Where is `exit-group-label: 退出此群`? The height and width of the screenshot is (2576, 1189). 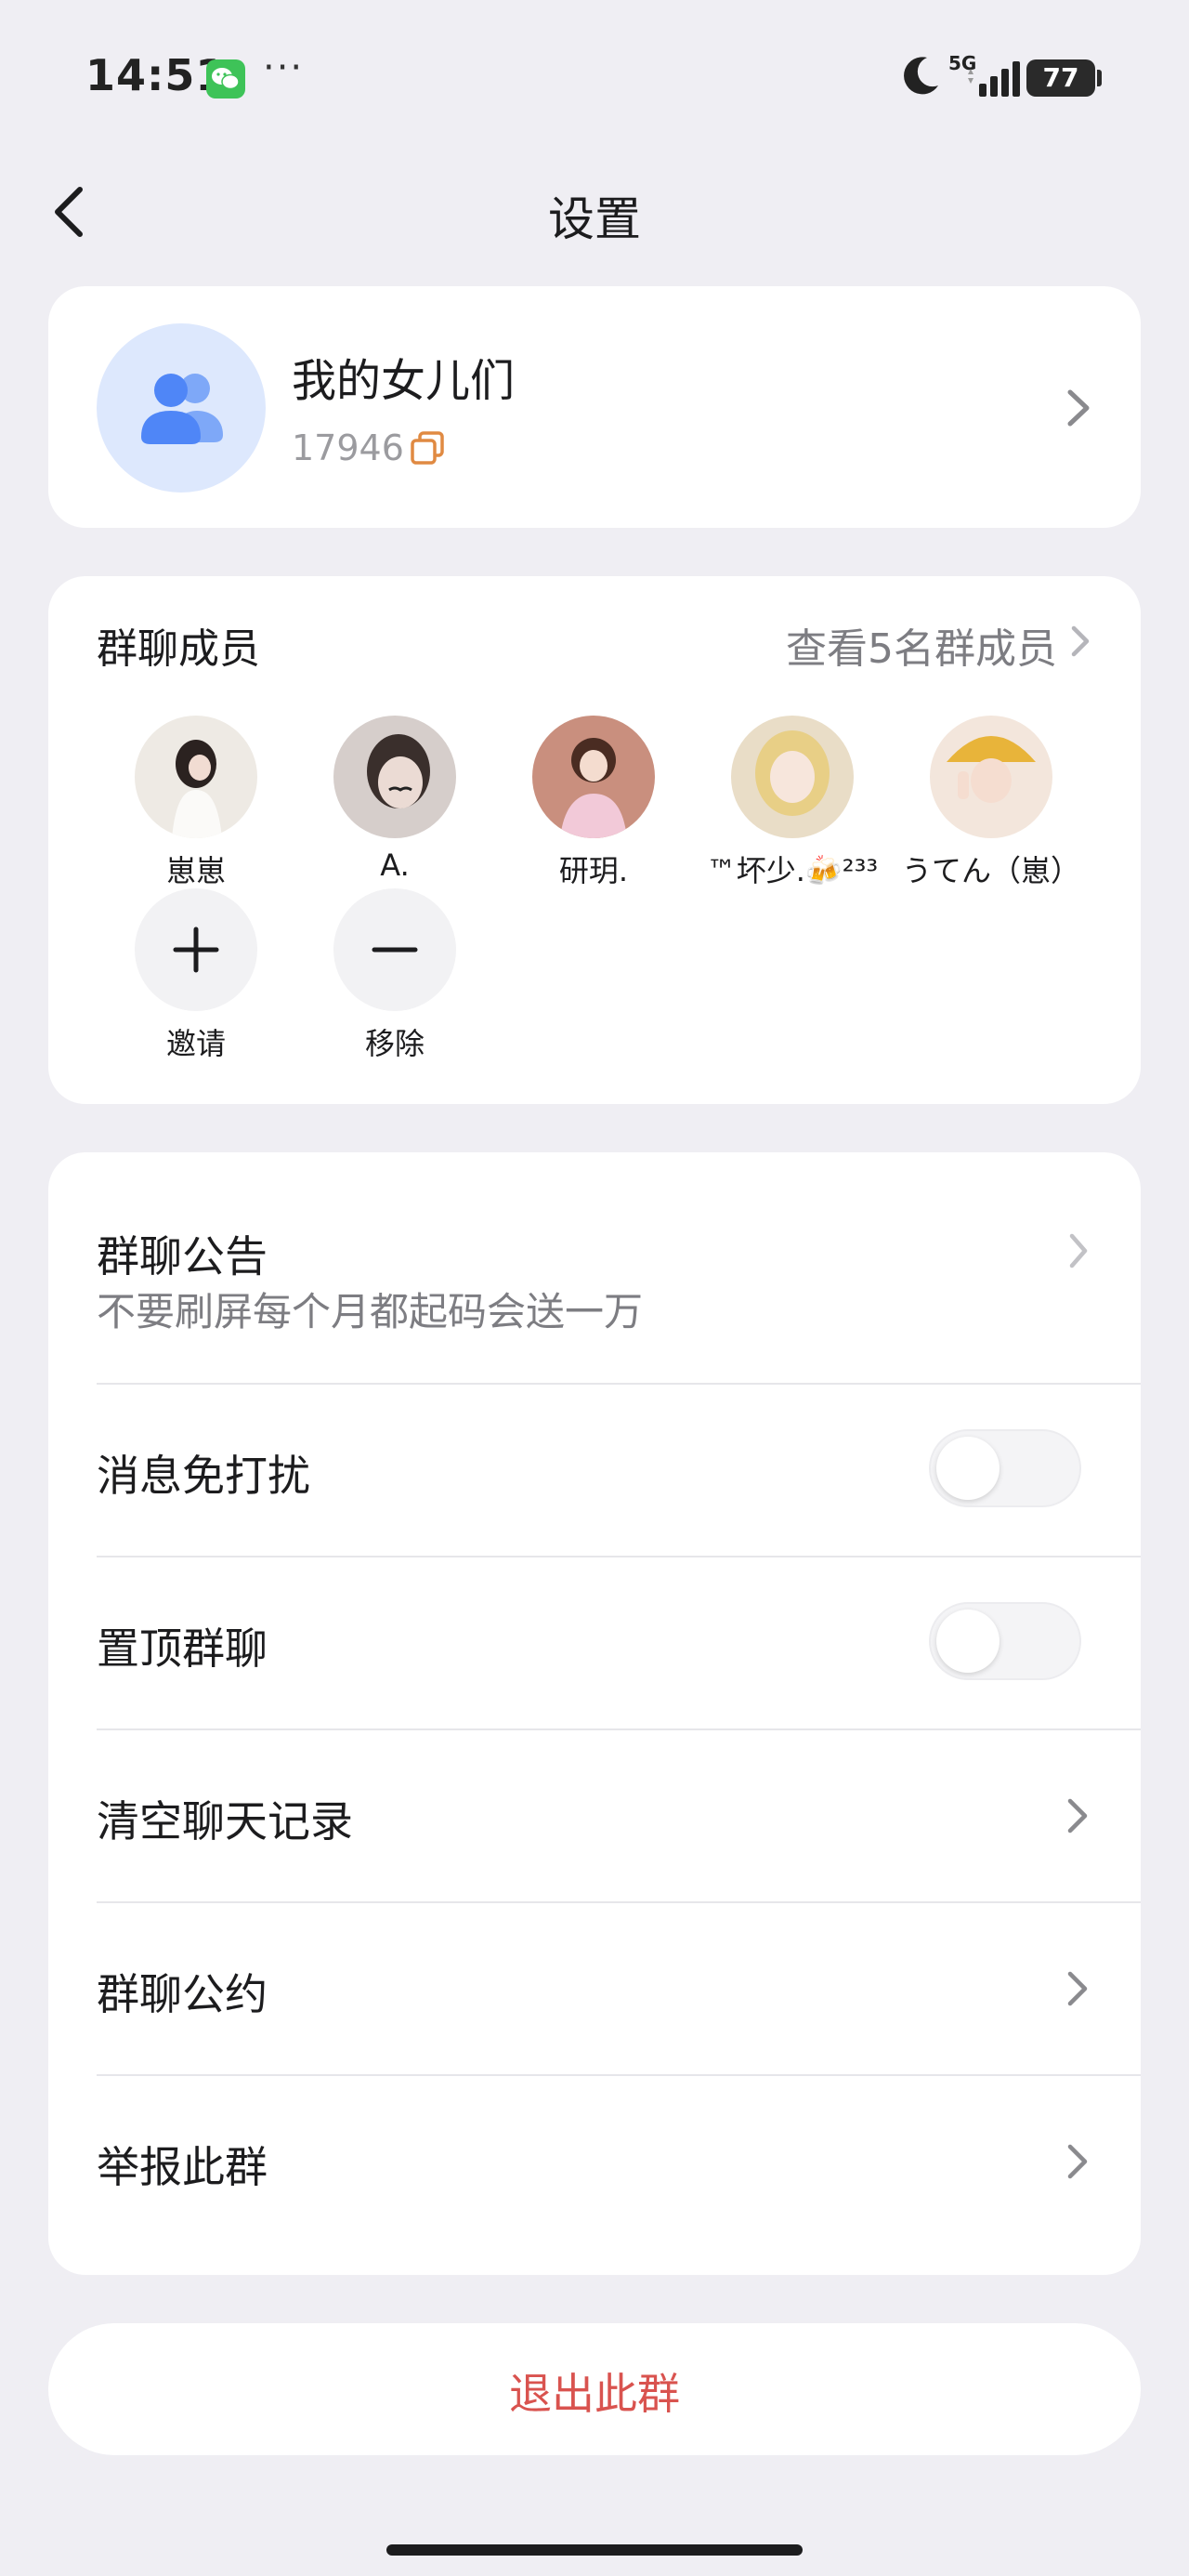
exit-group-label: 退出此群 is located at coordinates (594, 2394).